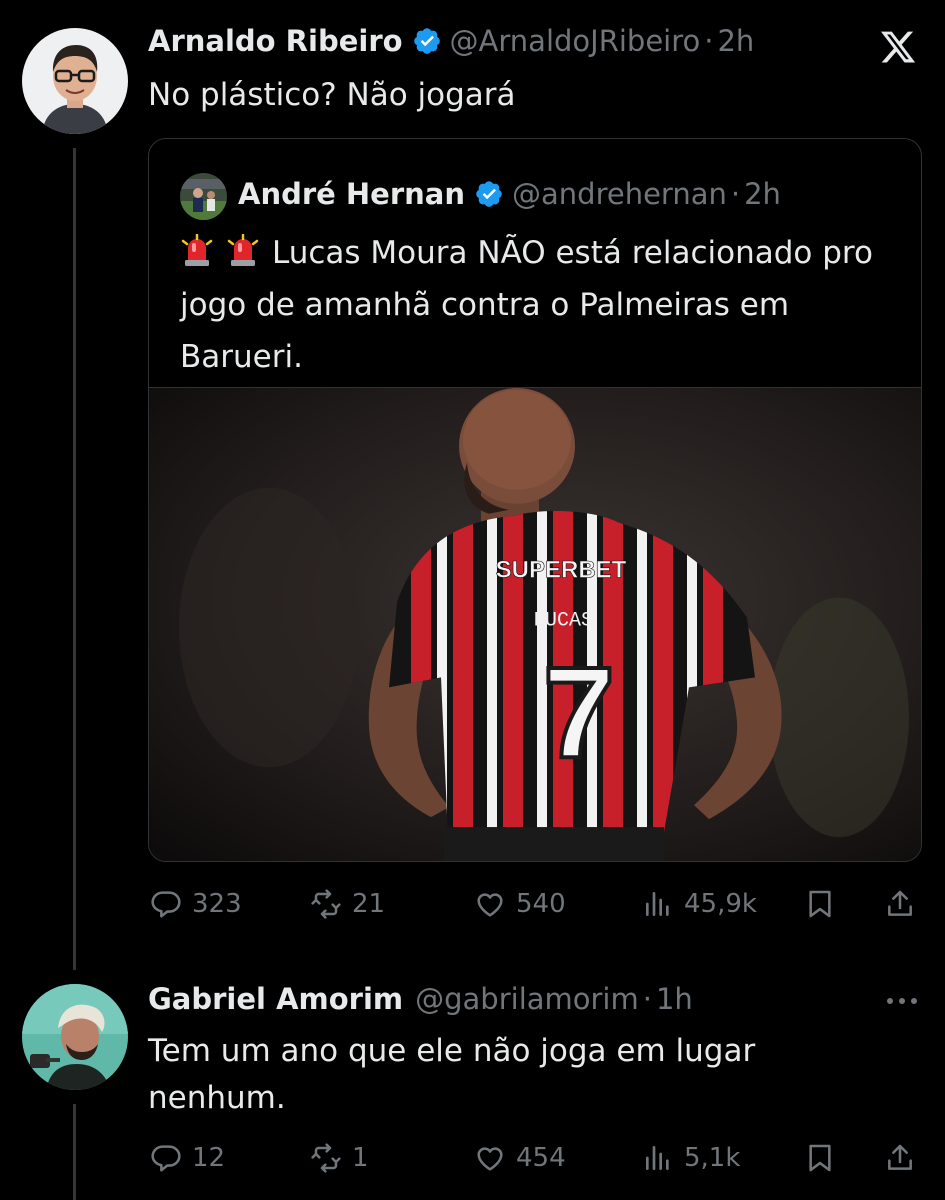 Image resolution: width=945 pixels, height=1200 pixels. I want to click on author-name: Arnaldo Ribeiro, so click(275, 41).